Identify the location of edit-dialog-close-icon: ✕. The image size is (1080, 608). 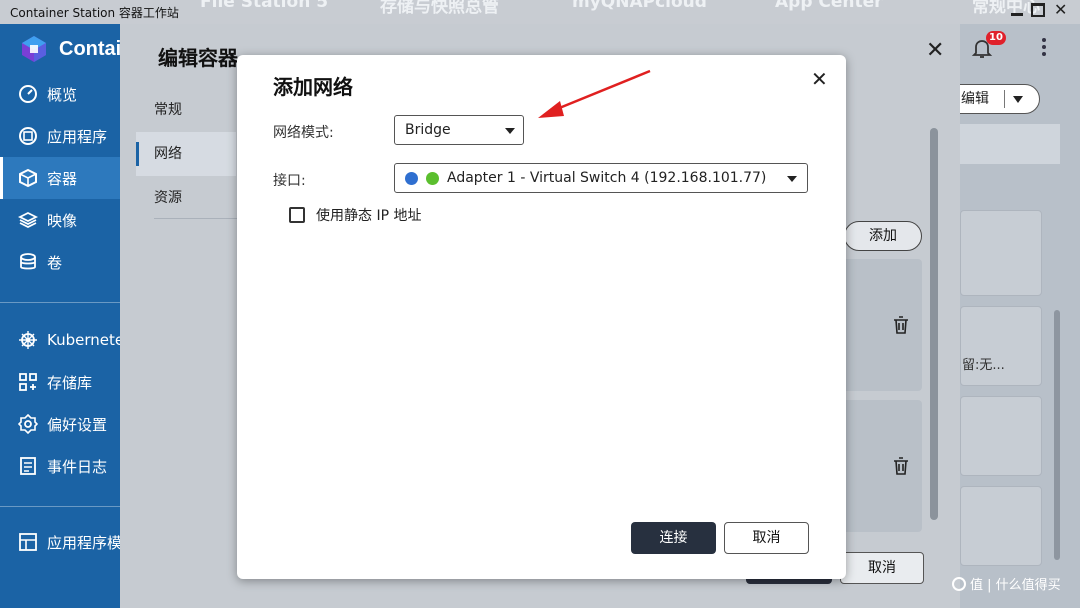
(935, 50).